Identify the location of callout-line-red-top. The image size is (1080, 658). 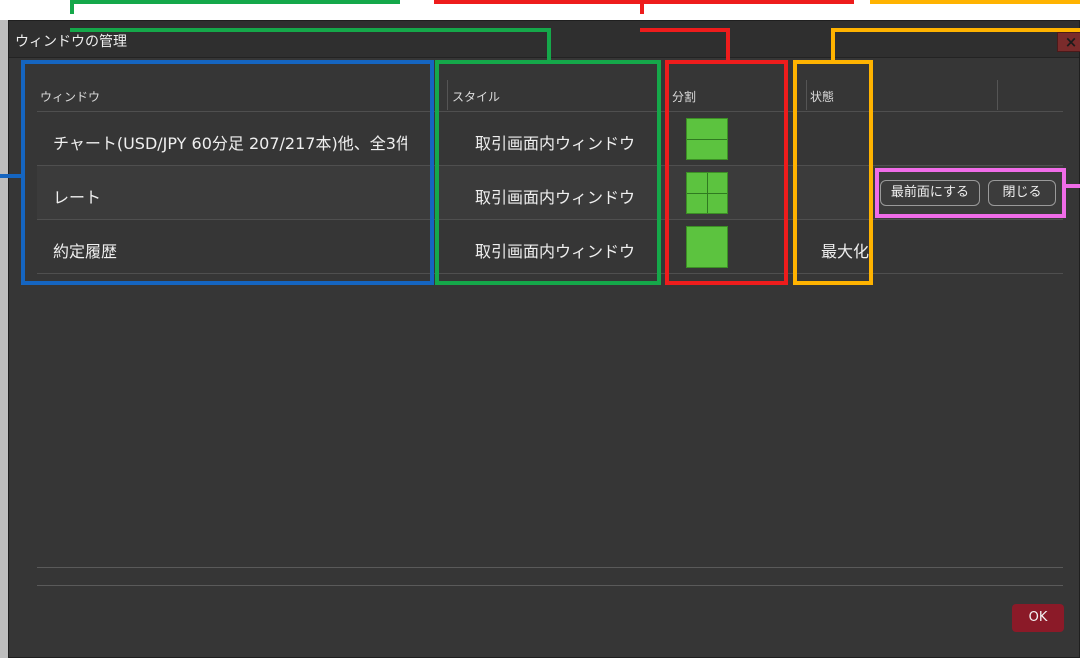
(644, 2).